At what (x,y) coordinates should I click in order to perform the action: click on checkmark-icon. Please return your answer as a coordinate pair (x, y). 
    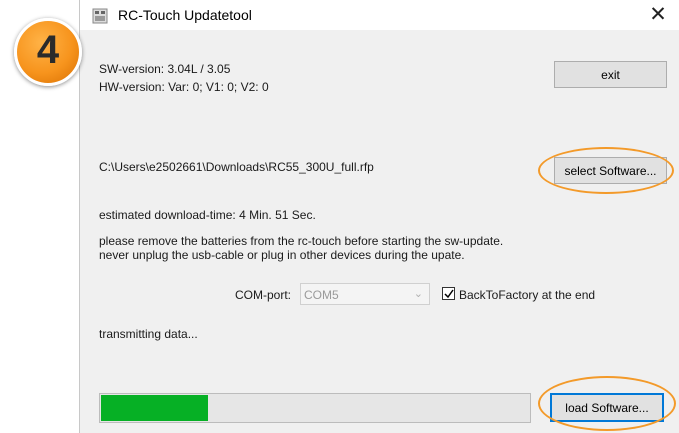
    Looking at the image, I should click on (449, 294).